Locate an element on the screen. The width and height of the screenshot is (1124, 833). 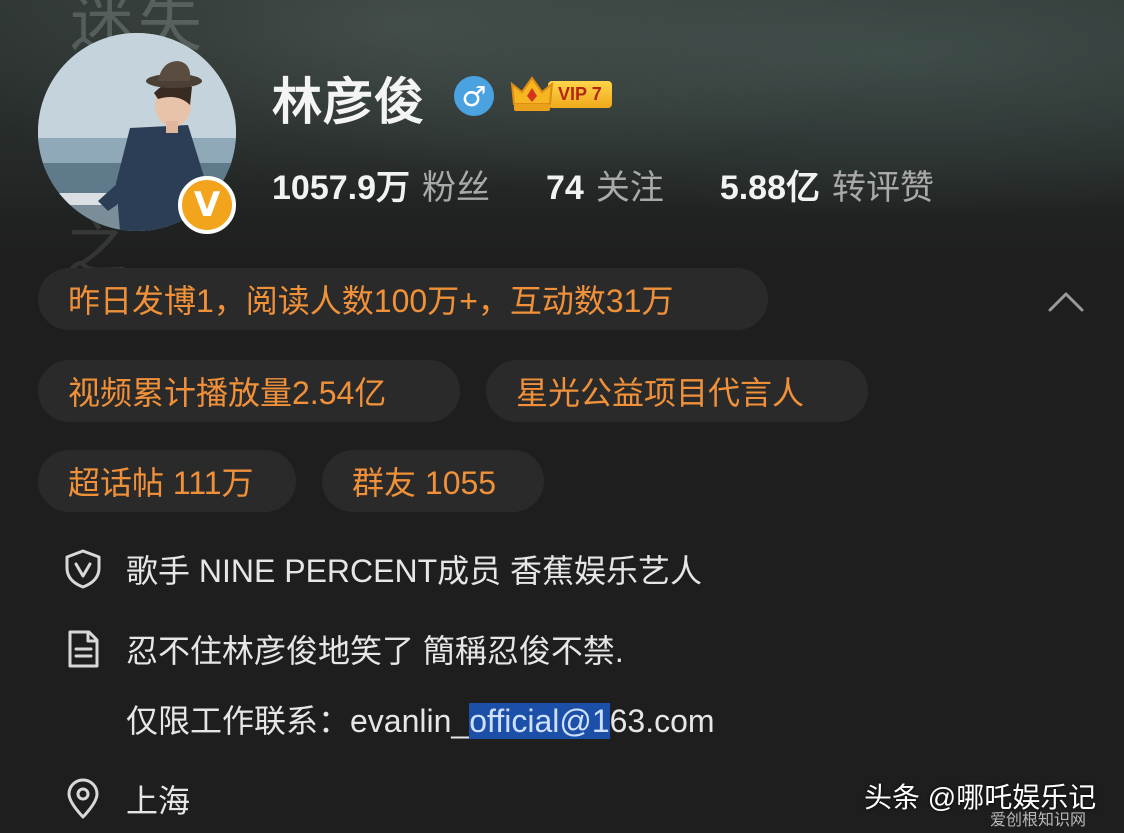
engagement-stat: 5.88亿 转评赞 is located at coordinates (827, 184).